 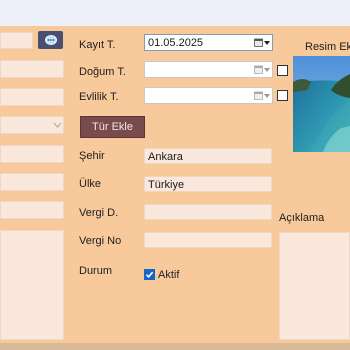 I want to click on dogum-label: Doğum T., so click(x=102, y=72).